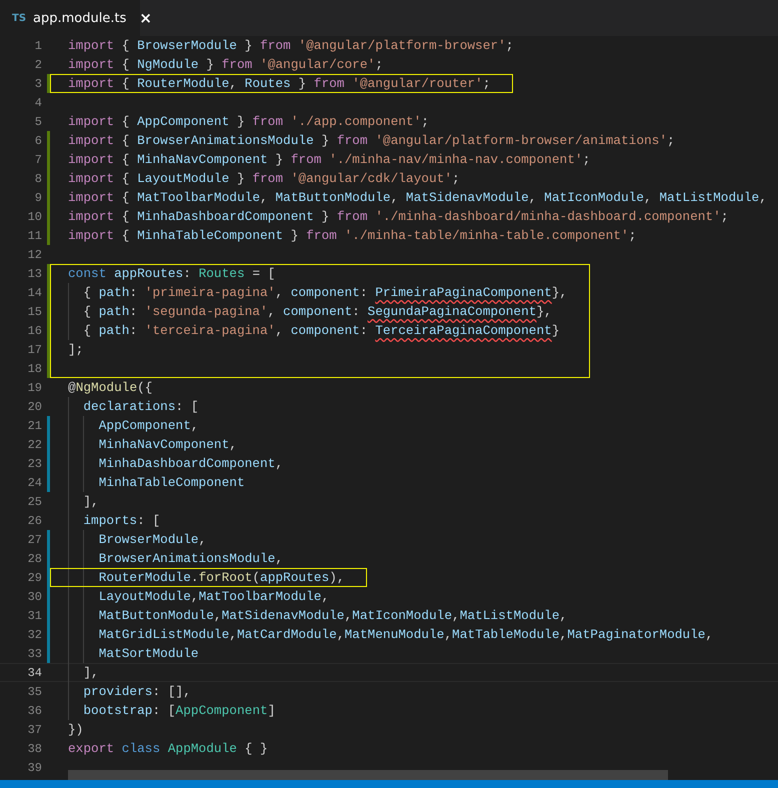  Describe the element at coordinates (325, 292) in the screenshot. I see `code-line: { path: 'primeira-pagina', component: PrimeiraPaginaComponent},` at that location.